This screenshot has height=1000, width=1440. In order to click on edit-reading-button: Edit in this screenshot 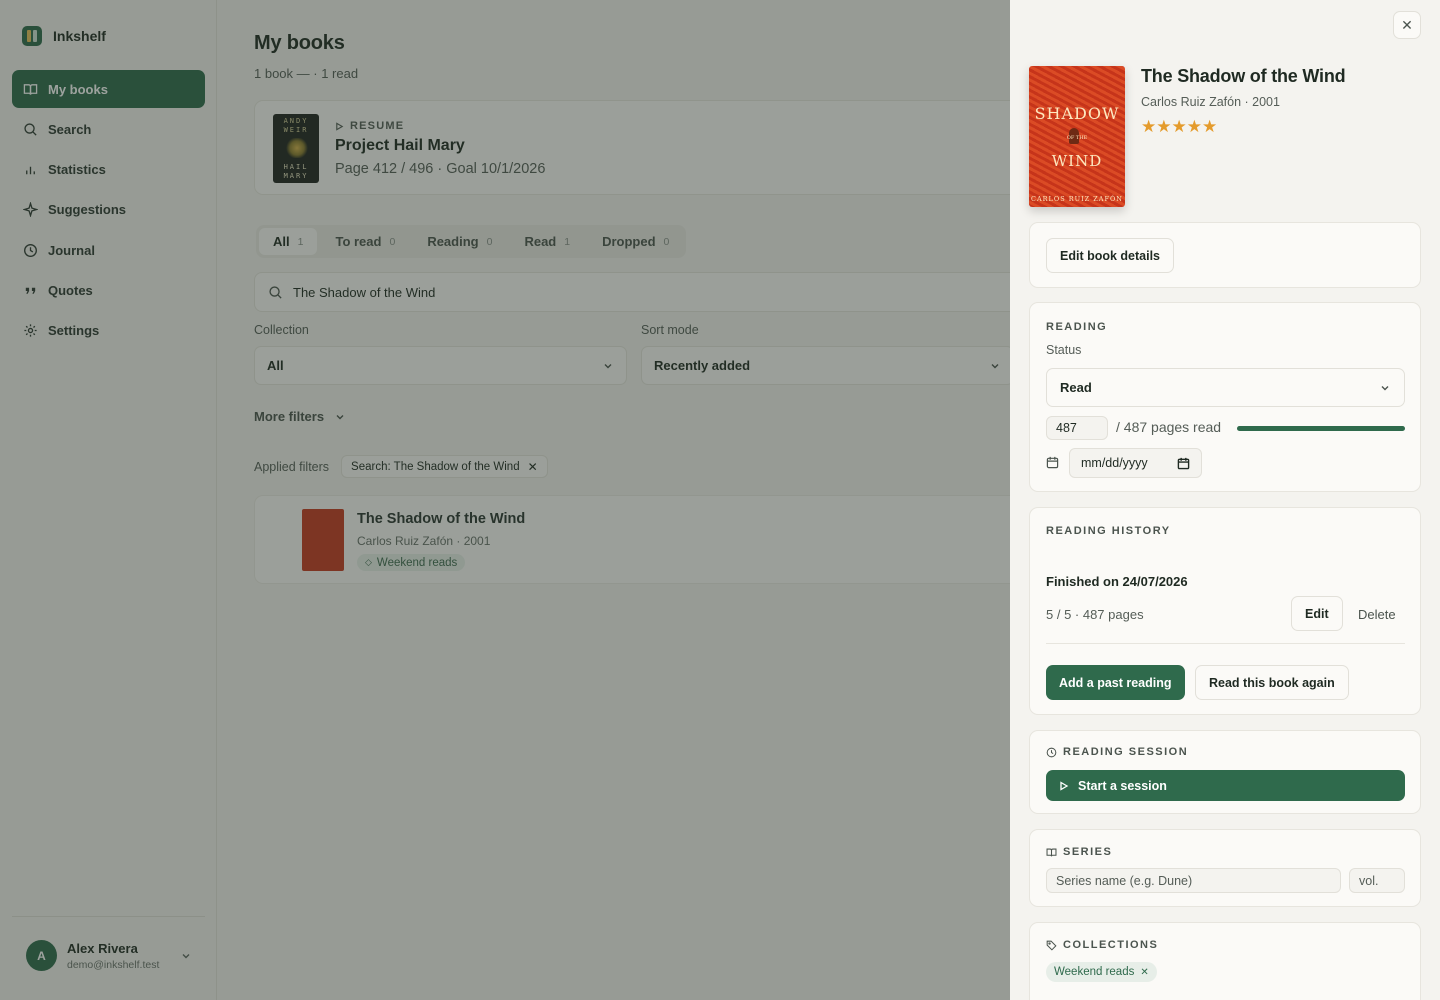, I will do `click(1317, 613)`.